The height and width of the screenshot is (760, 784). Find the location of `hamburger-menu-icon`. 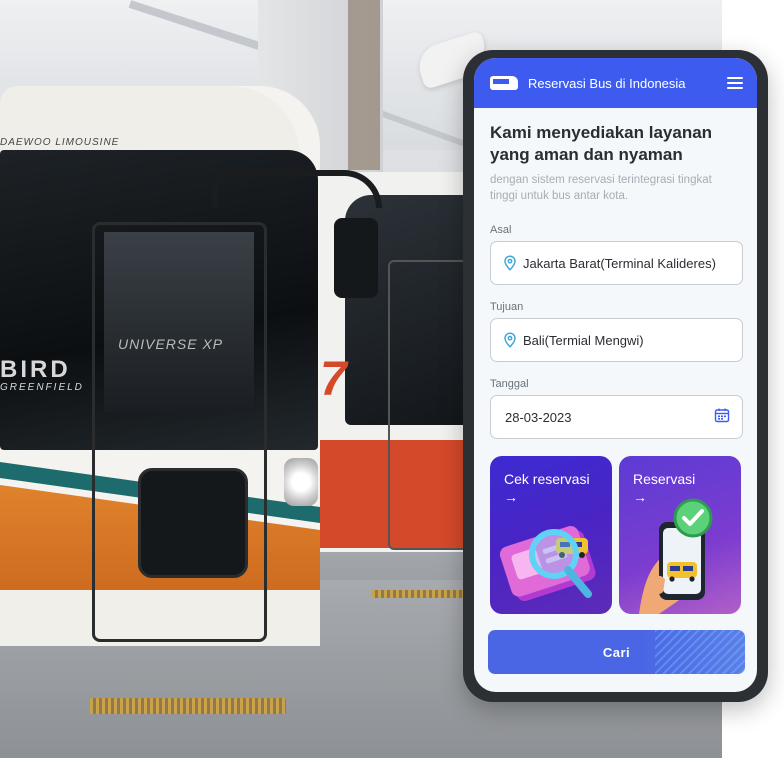

hamburger-menu-icon is located at coordinates (735, 83).